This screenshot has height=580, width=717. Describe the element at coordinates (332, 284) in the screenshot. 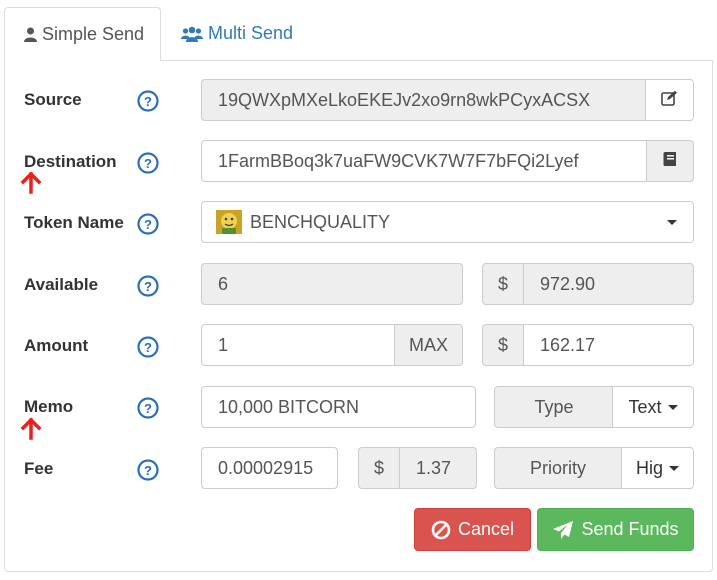

I see `available-balance-field: 6` at that location.